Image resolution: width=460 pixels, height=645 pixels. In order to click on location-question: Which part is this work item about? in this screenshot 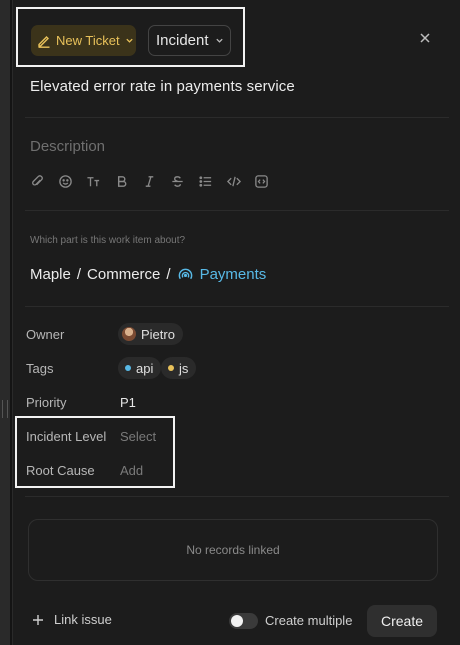, I will do `click(108, 240)`.